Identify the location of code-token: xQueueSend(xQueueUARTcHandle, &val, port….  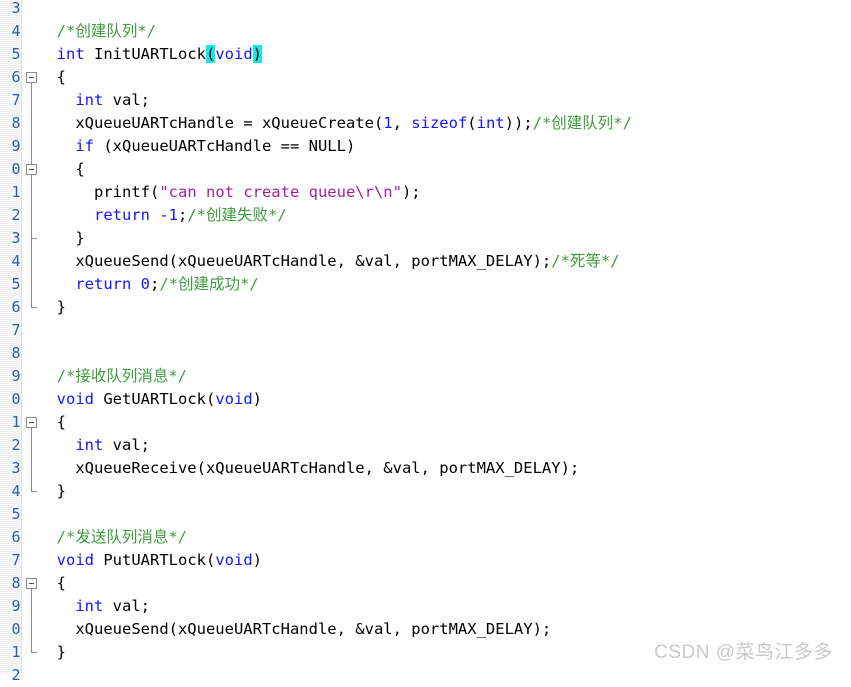
(295, 261).